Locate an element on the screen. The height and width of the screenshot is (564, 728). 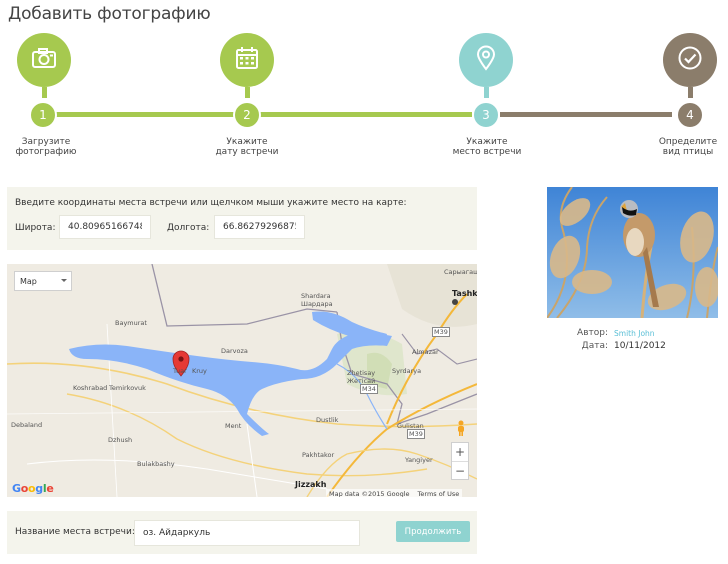
step-2-icon-circle is located at coordinates (247, 60).